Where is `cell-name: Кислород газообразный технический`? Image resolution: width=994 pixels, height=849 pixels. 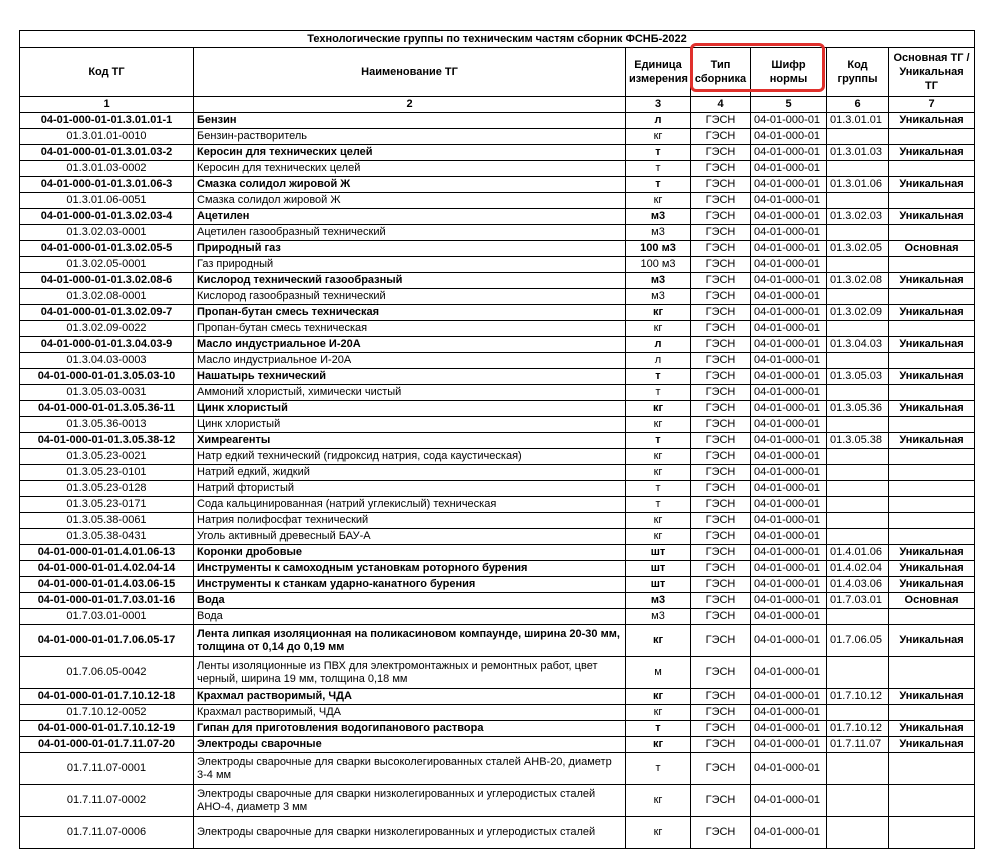
cell-name: Кислород газообразный технический is located at coordinates (409, 296).